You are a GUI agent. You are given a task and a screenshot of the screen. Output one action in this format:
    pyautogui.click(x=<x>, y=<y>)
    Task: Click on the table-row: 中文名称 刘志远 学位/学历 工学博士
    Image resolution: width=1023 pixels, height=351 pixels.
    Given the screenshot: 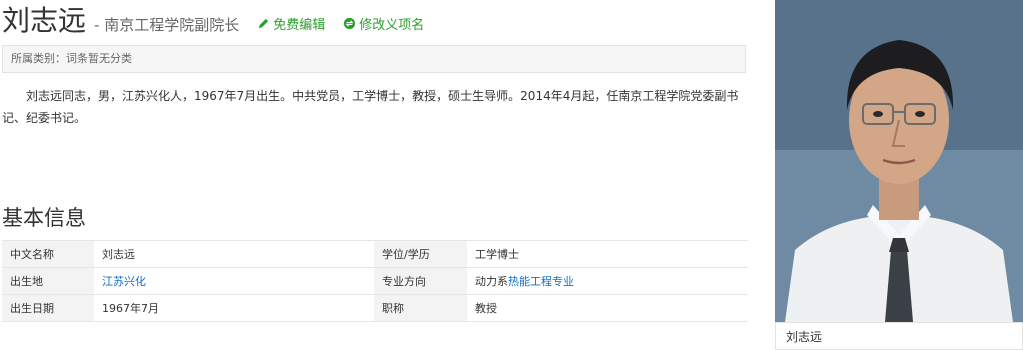 What is the action you would take?
    pyautogui.click(x=375, y=254)
    